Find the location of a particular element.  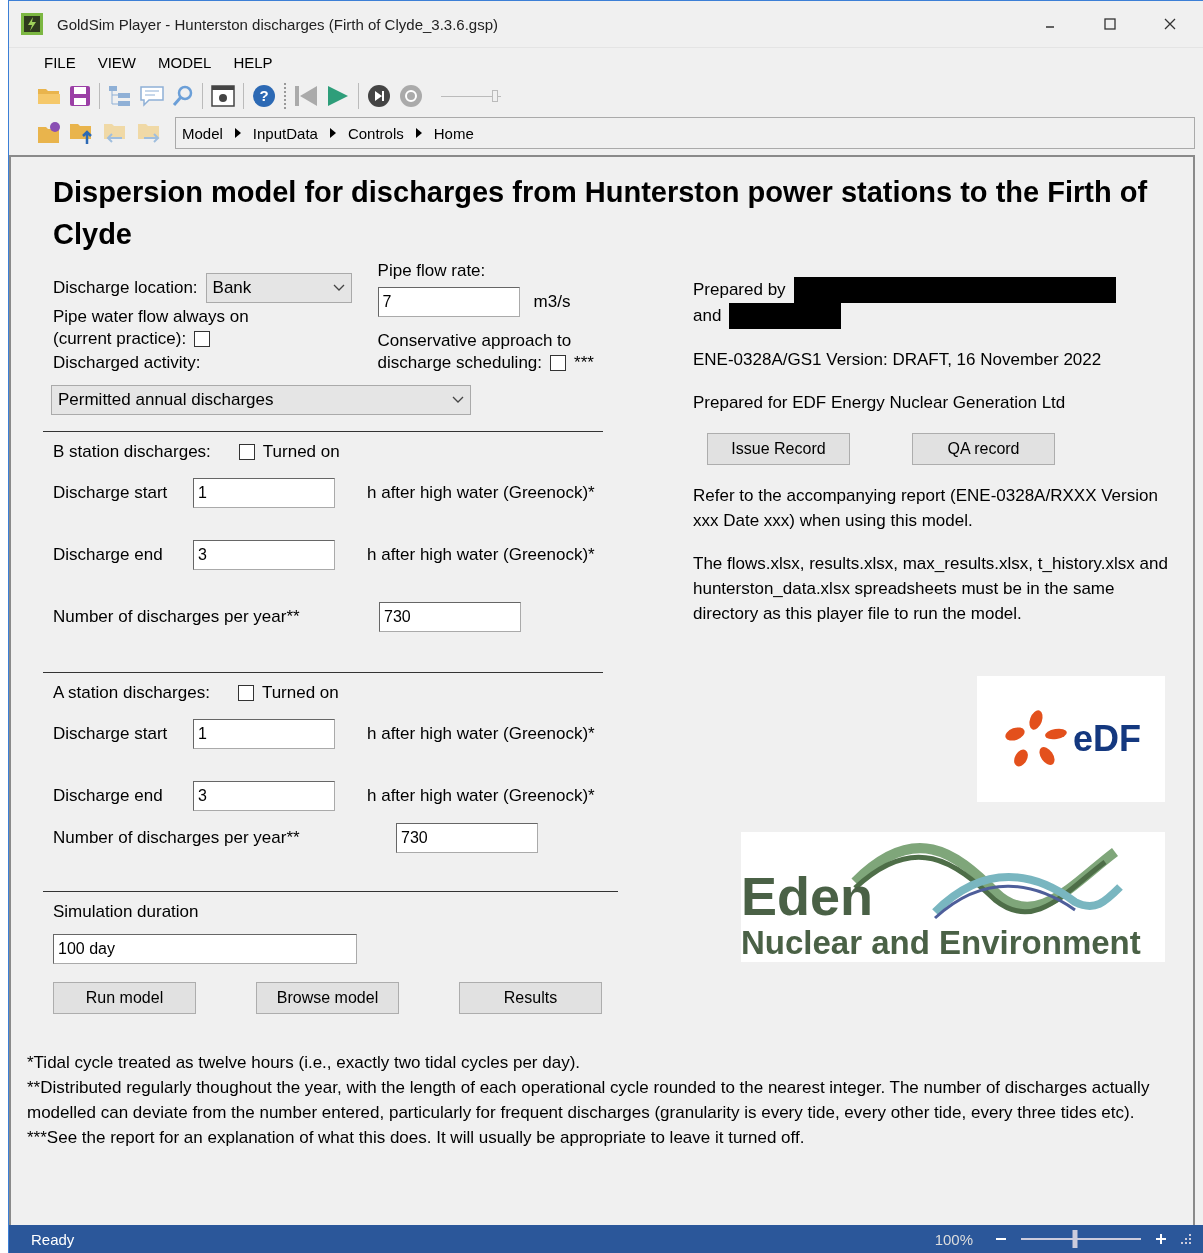

field-label: Simulation duration is located at coordinates (126, 912).